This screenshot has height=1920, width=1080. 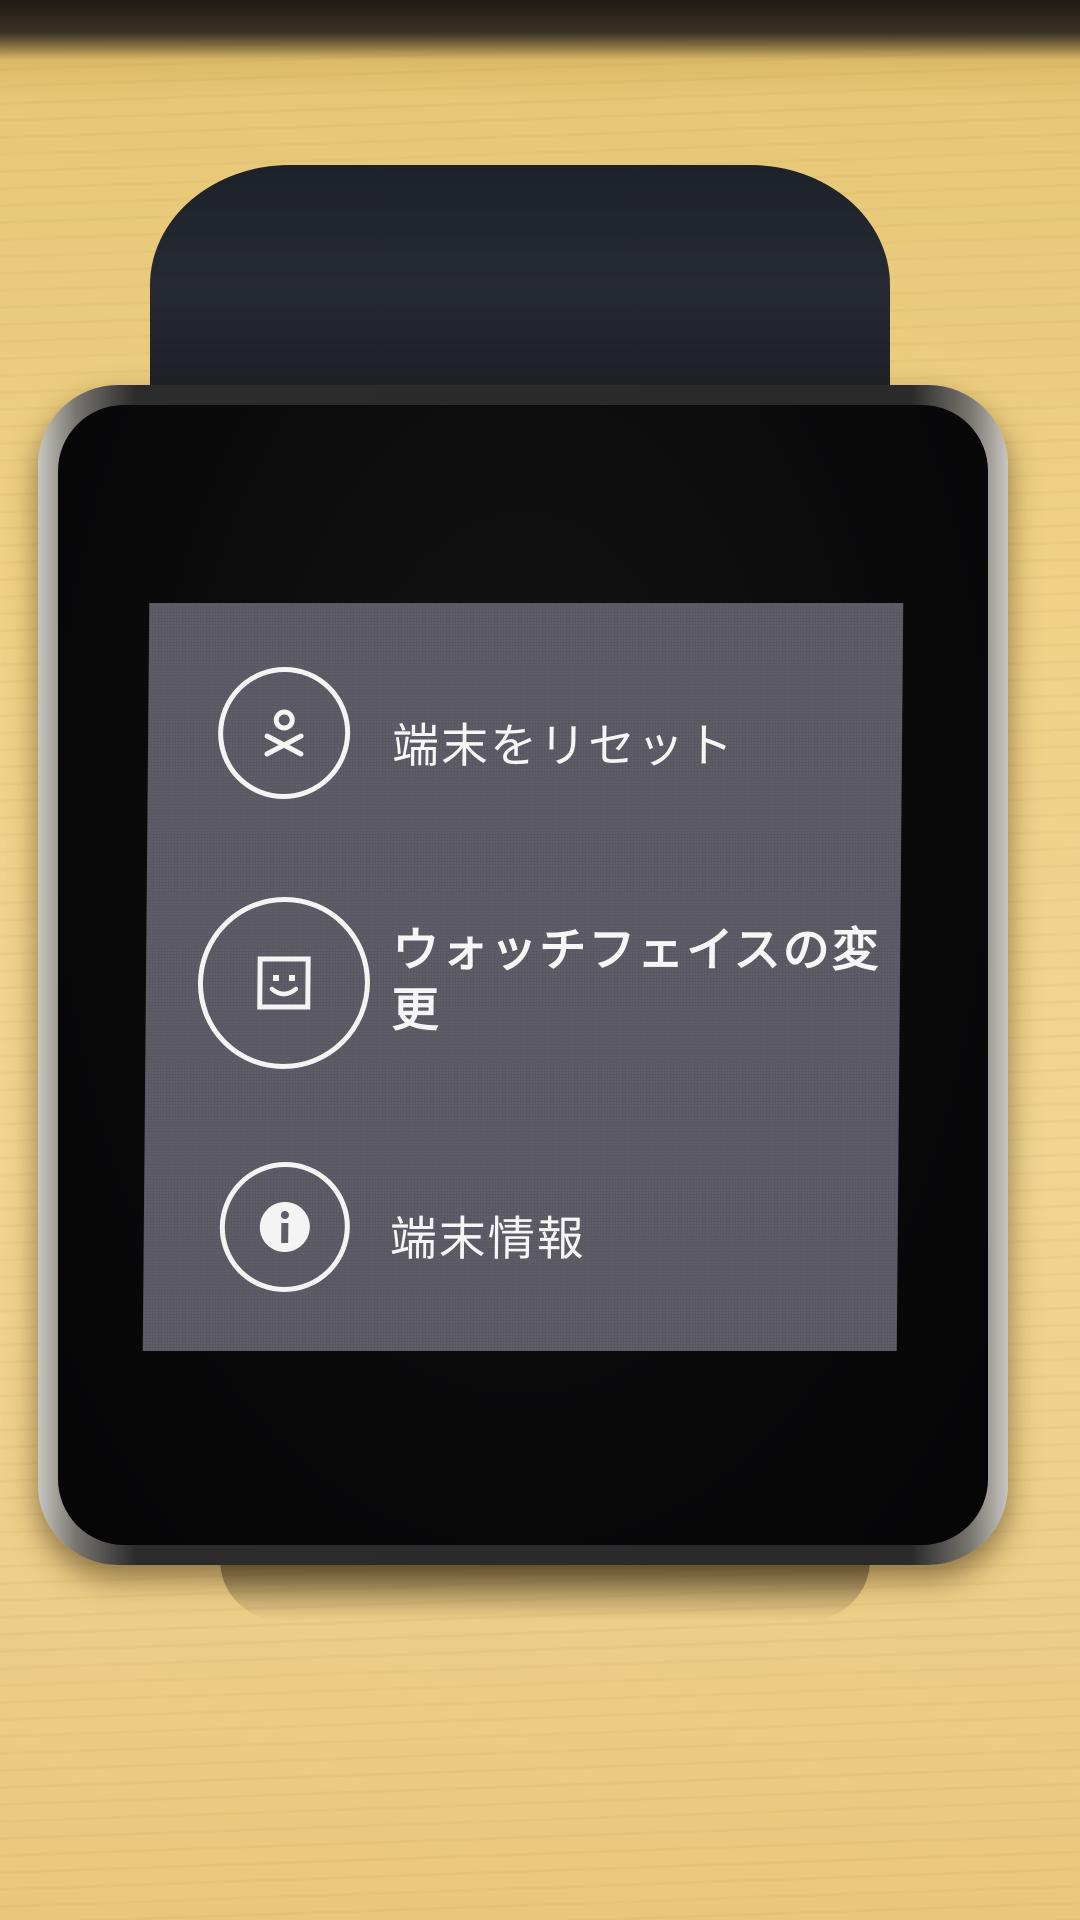 I want to click on menu-item-device-info: 端末情報, so click(x=520, y=1228).